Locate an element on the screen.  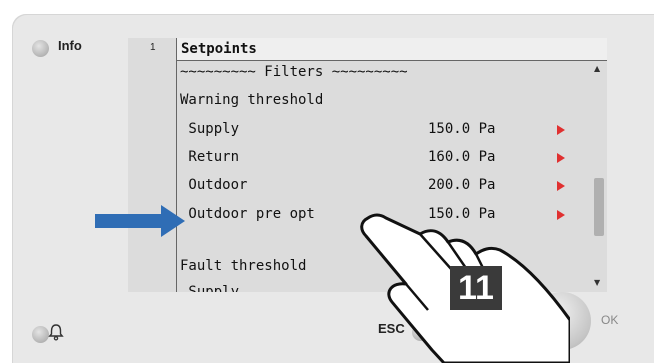
scrollbar: ▲ ▼ is located at coordinates (598, 176).